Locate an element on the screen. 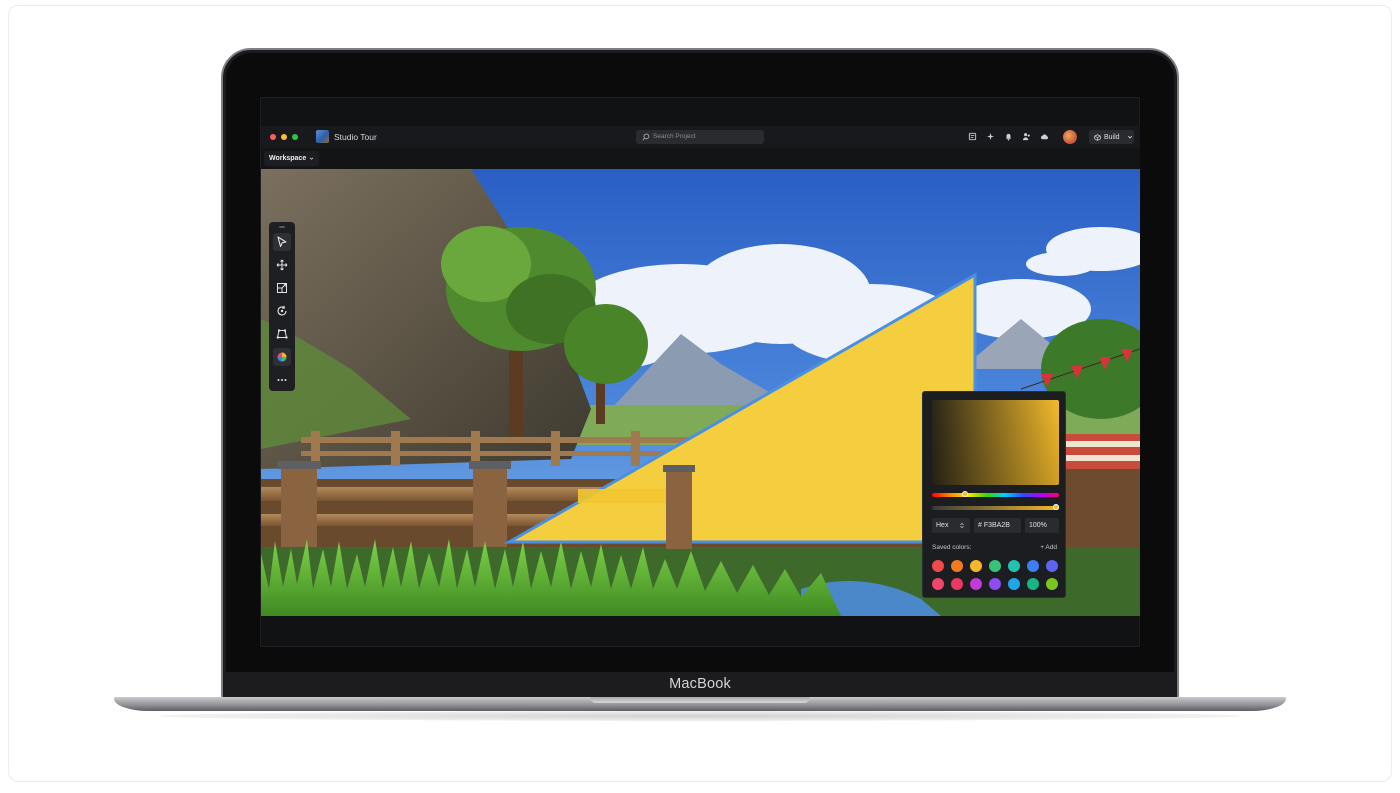 The height and width of the screenshot is (793, 1400). move-tool-icon is located at coordinates (282, 265).